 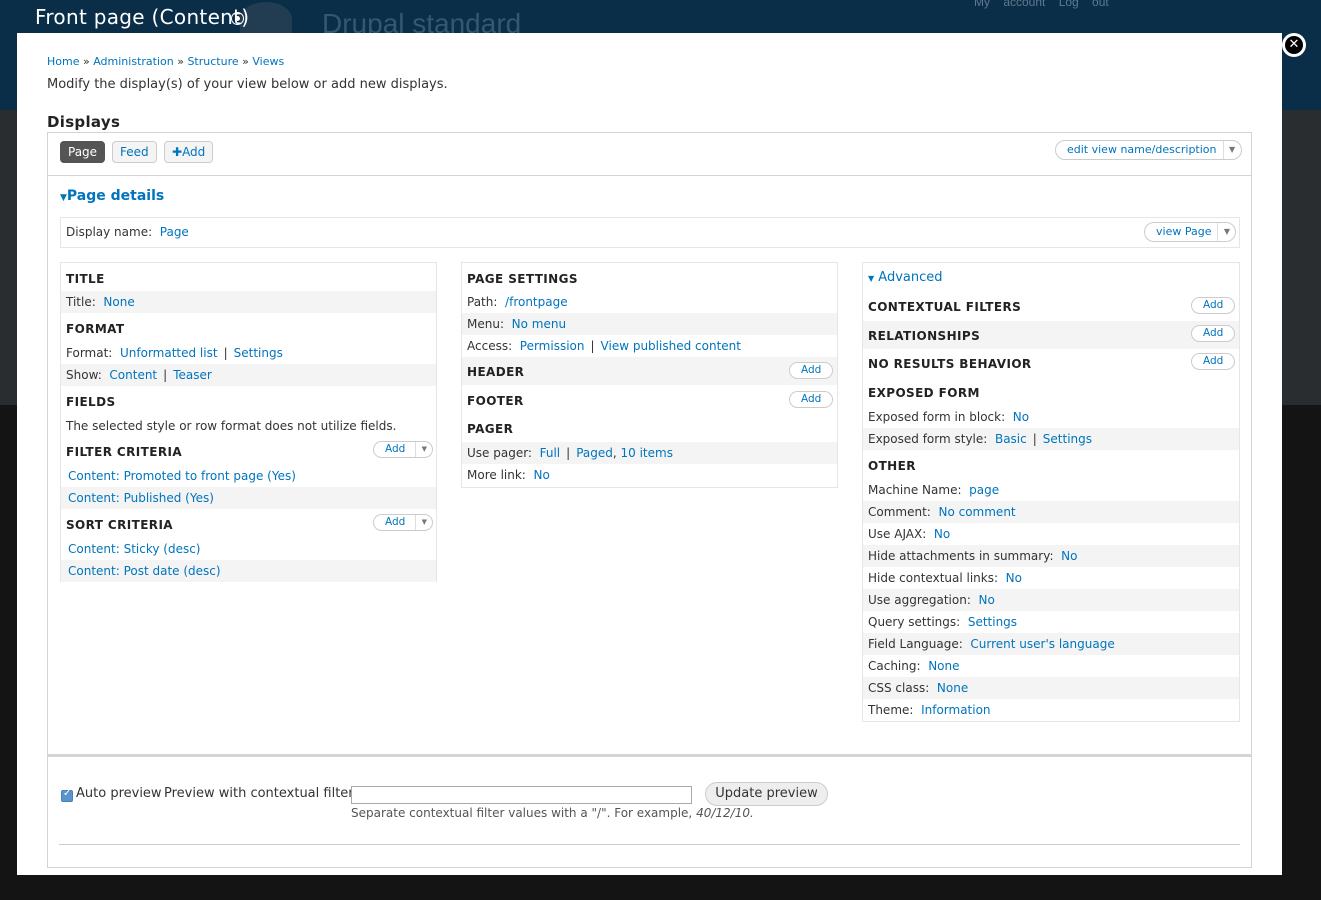 What do you see at coordinates (1041, 4) in the screenshot?
I see `account-links: My account Log out` at bounding box center [1041, 4].